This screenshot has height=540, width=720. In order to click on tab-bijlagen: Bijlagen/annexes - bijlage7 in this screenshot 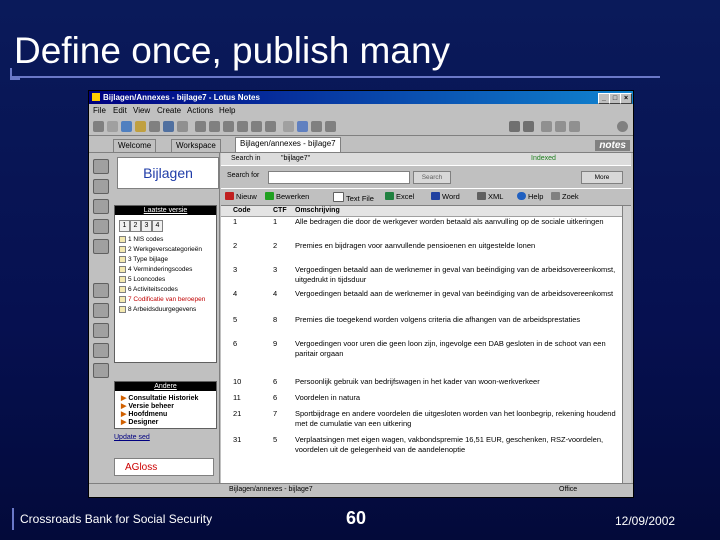, I will do `click(288, 144)`.